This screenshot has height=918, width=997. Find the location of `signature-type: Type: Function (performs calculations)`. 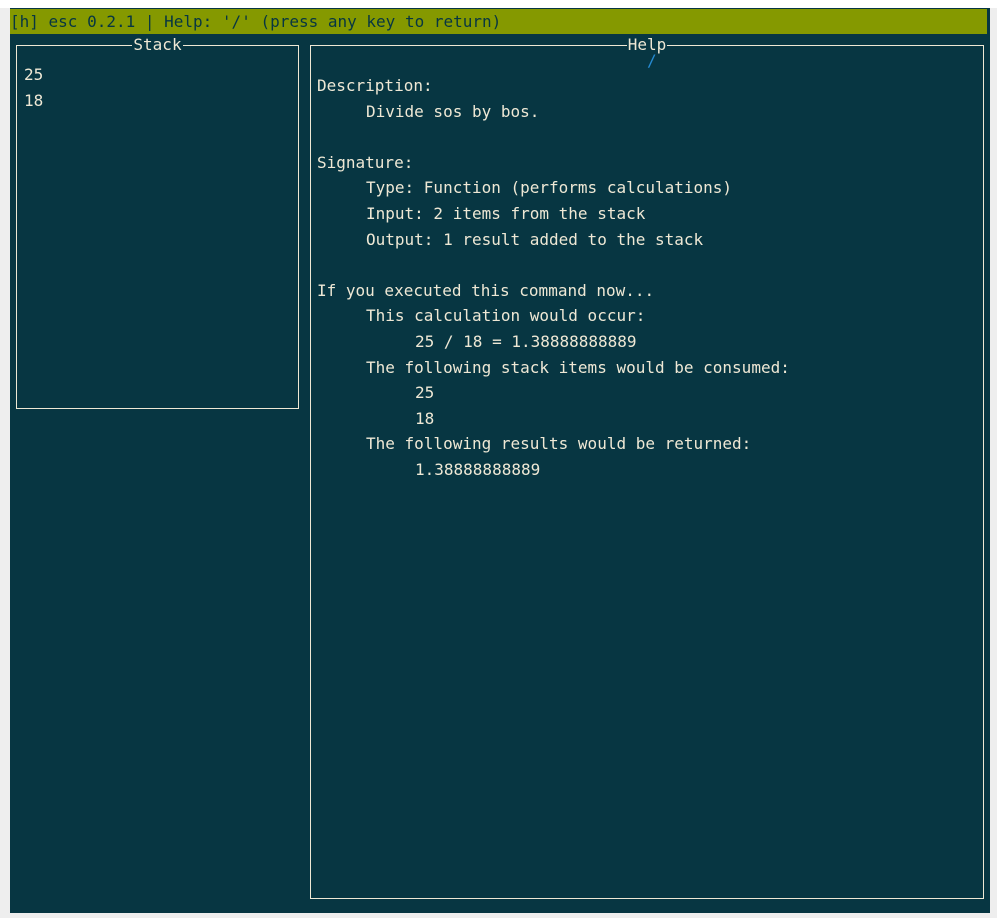

signature-type: Type: Function (performs calculations) is located at coordinates (549, 188).